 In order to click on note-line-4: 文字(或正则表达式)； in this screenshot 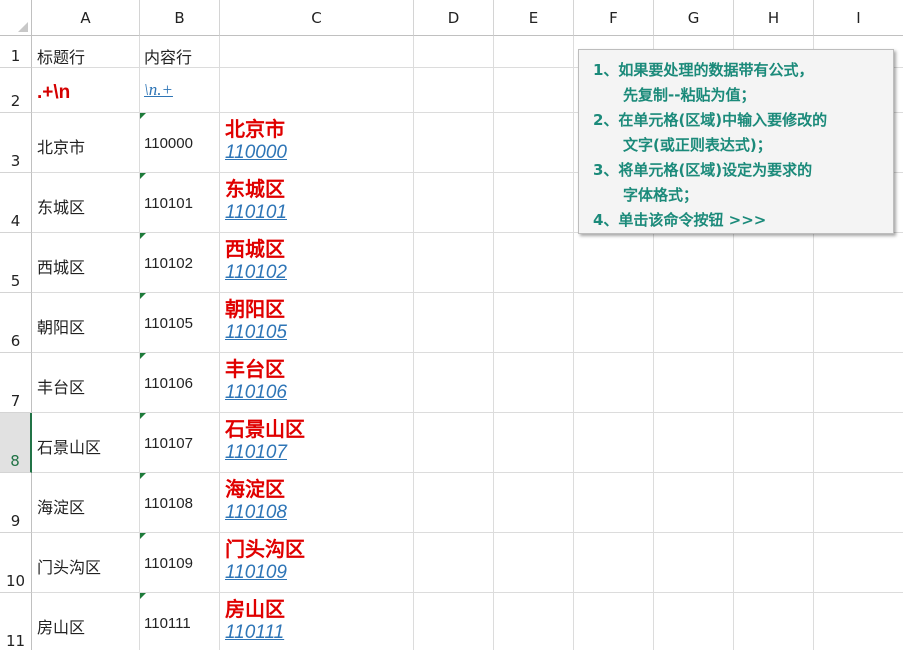, I will do `click(697, 145)`.